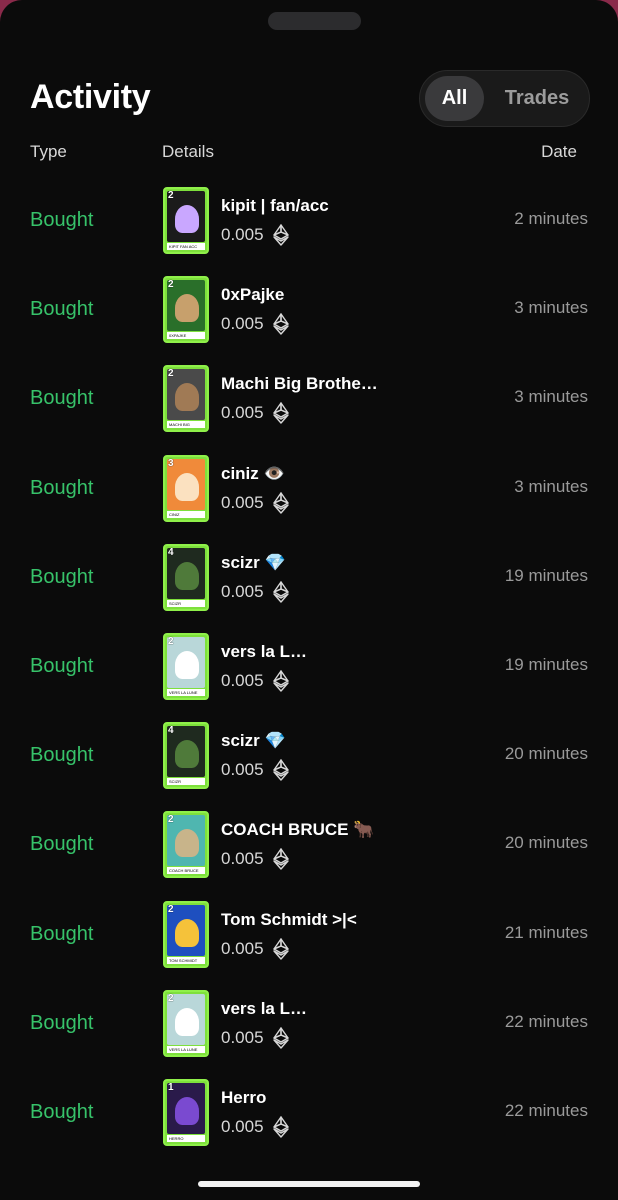 The height and width of the screenshot is (1200, 618). I want to click on user-name: COACH BRUCE 🐂, so click(297, 830).